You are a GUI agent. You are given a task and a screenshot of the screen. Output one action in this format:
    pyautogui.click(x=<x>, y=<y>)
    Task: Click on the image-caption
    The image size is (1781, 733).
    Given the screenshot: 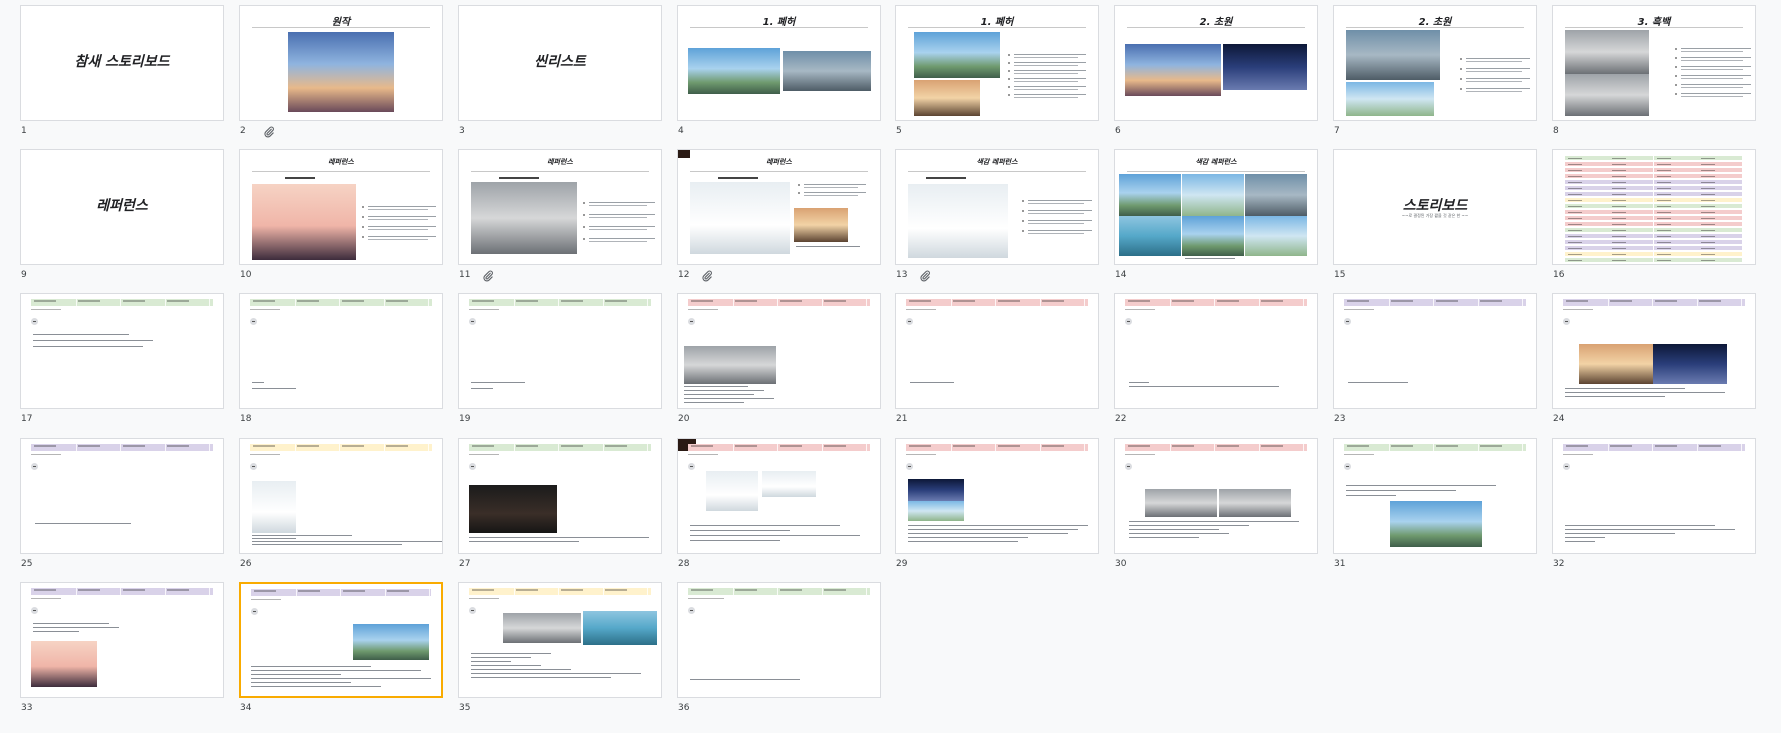 What is the action you would take?
    pyautogui.click(x=946, y=178)
    